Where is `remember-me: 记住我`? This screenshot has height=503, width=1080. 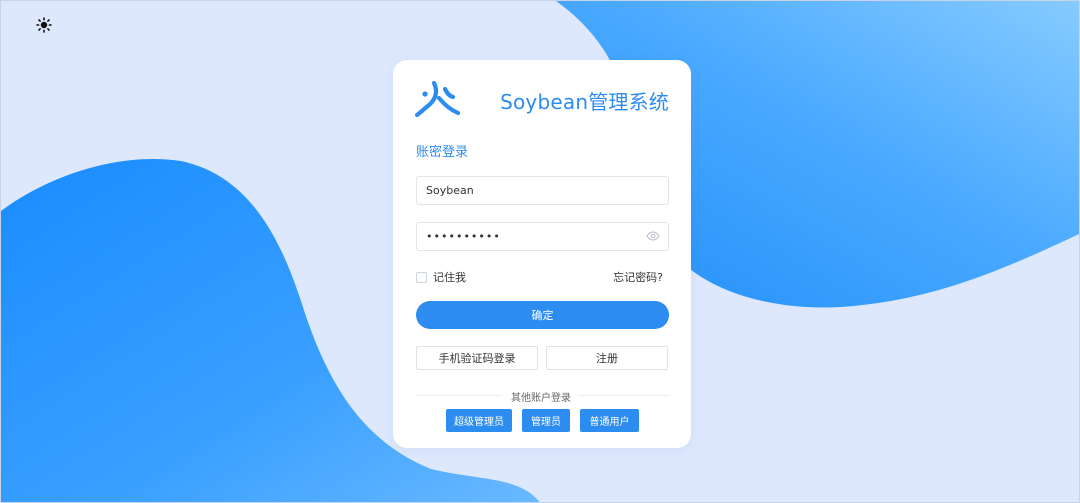 remember-me: 记住我 is located at coordinates (441, 277).